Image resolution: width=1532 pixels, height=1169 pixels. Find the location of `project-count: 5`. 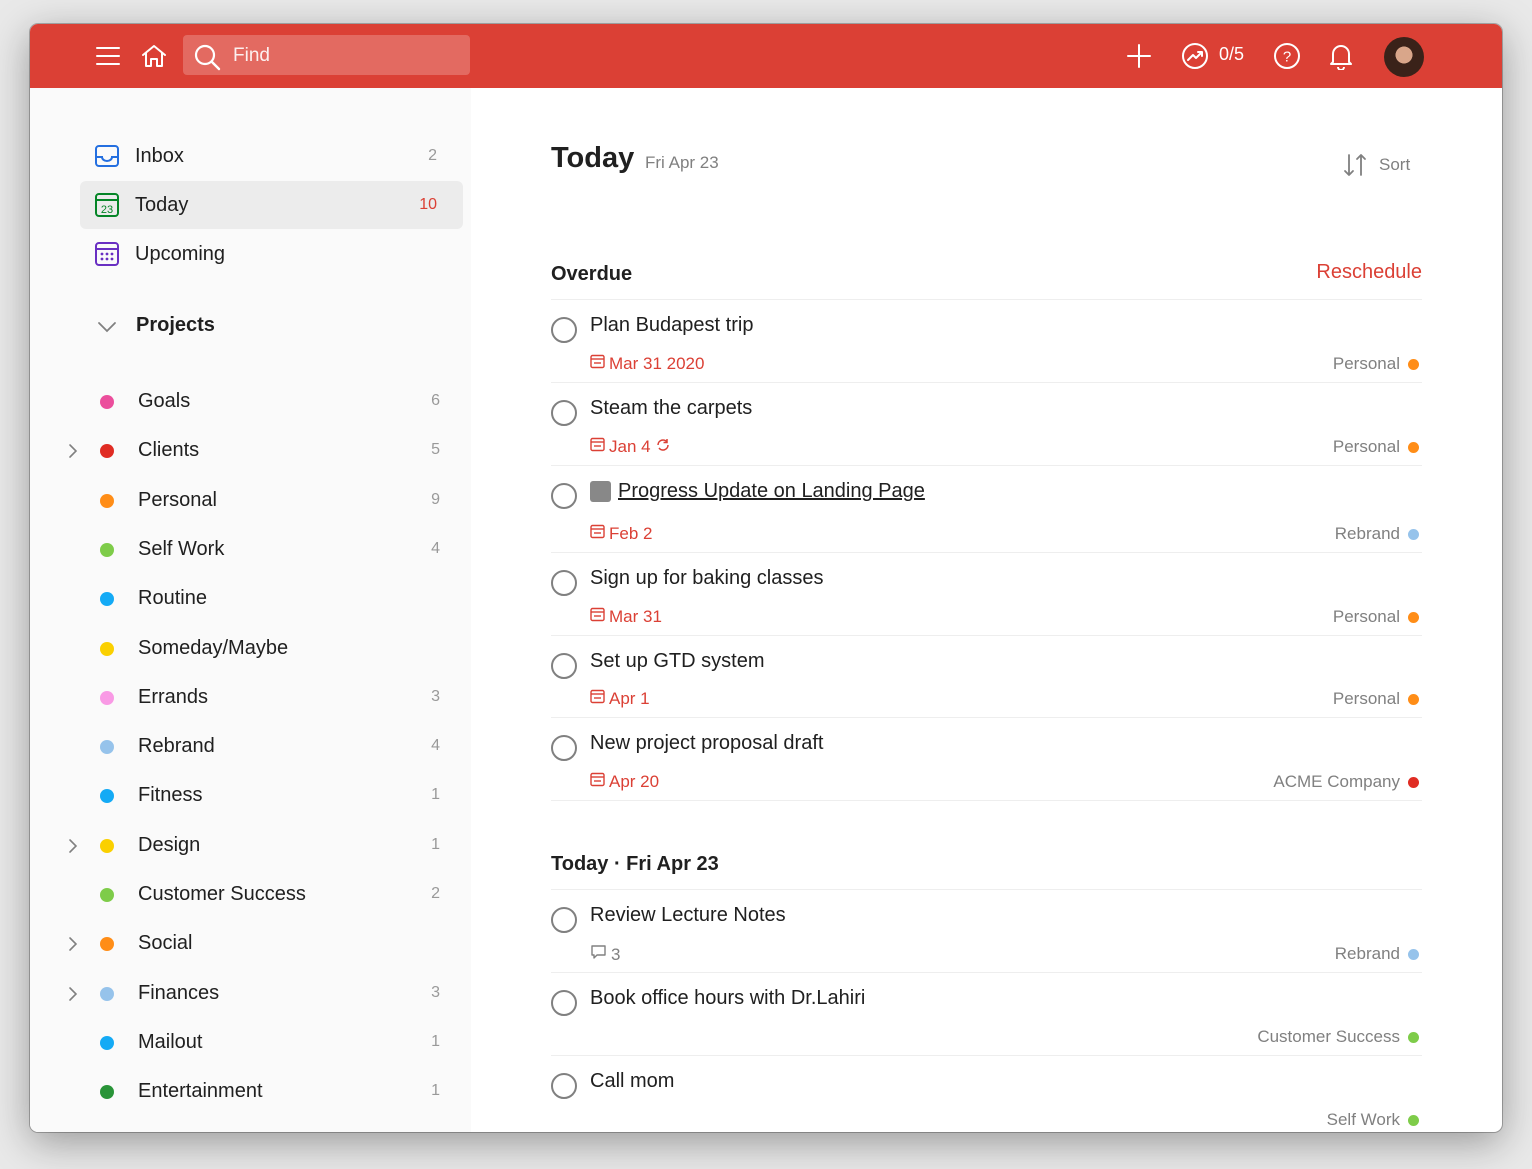

project-count: 5 is located at coordinates (435, 450).